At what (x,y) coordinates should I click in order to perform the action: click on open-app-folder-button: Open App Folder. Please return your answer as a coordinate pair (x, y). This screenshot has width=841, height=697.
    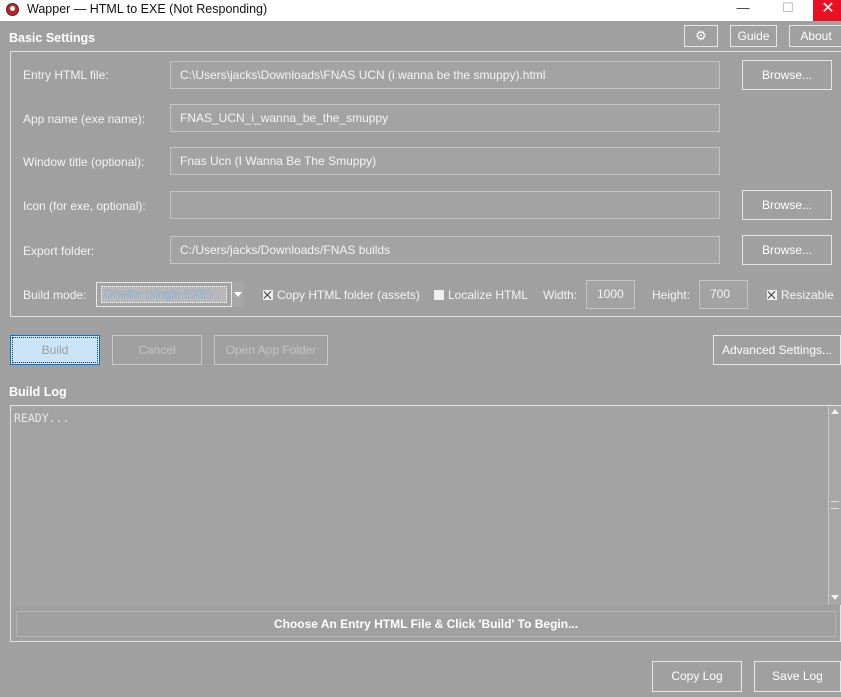
    Looking at the image, I should click on (271, 350).